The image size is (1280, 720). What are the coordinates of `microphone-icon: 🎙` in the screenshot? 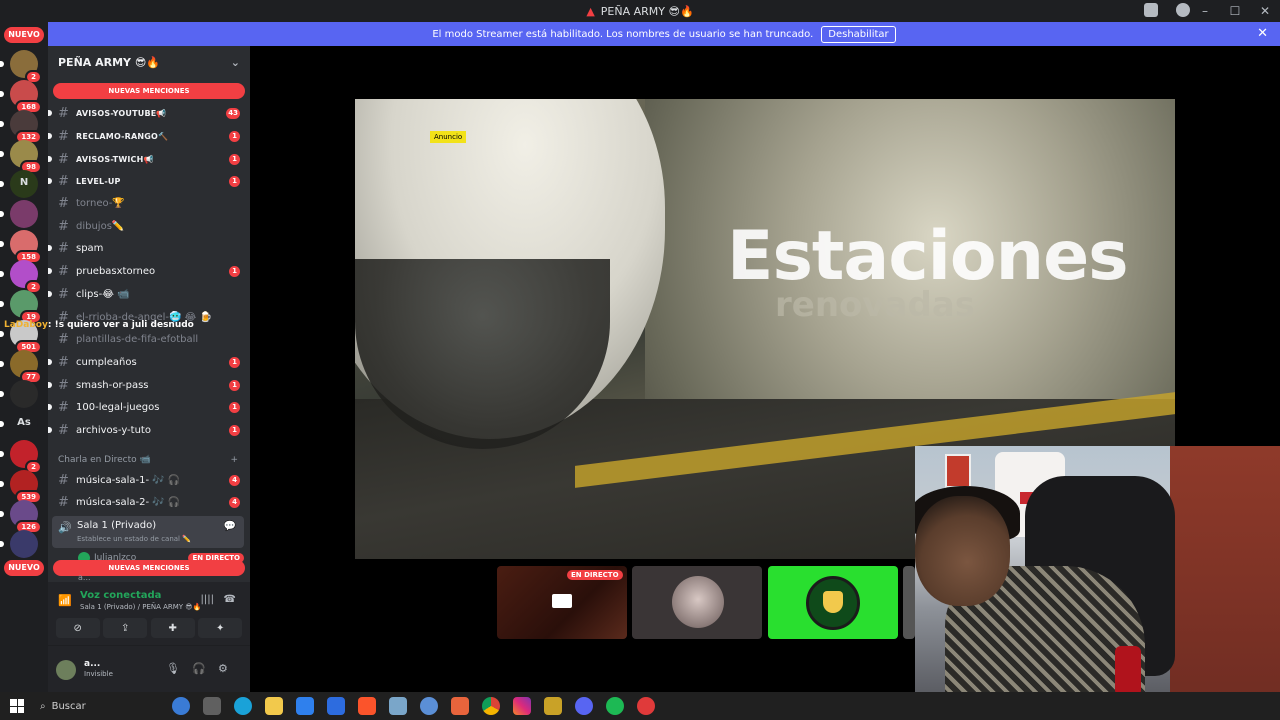 It's located at (173, 668).